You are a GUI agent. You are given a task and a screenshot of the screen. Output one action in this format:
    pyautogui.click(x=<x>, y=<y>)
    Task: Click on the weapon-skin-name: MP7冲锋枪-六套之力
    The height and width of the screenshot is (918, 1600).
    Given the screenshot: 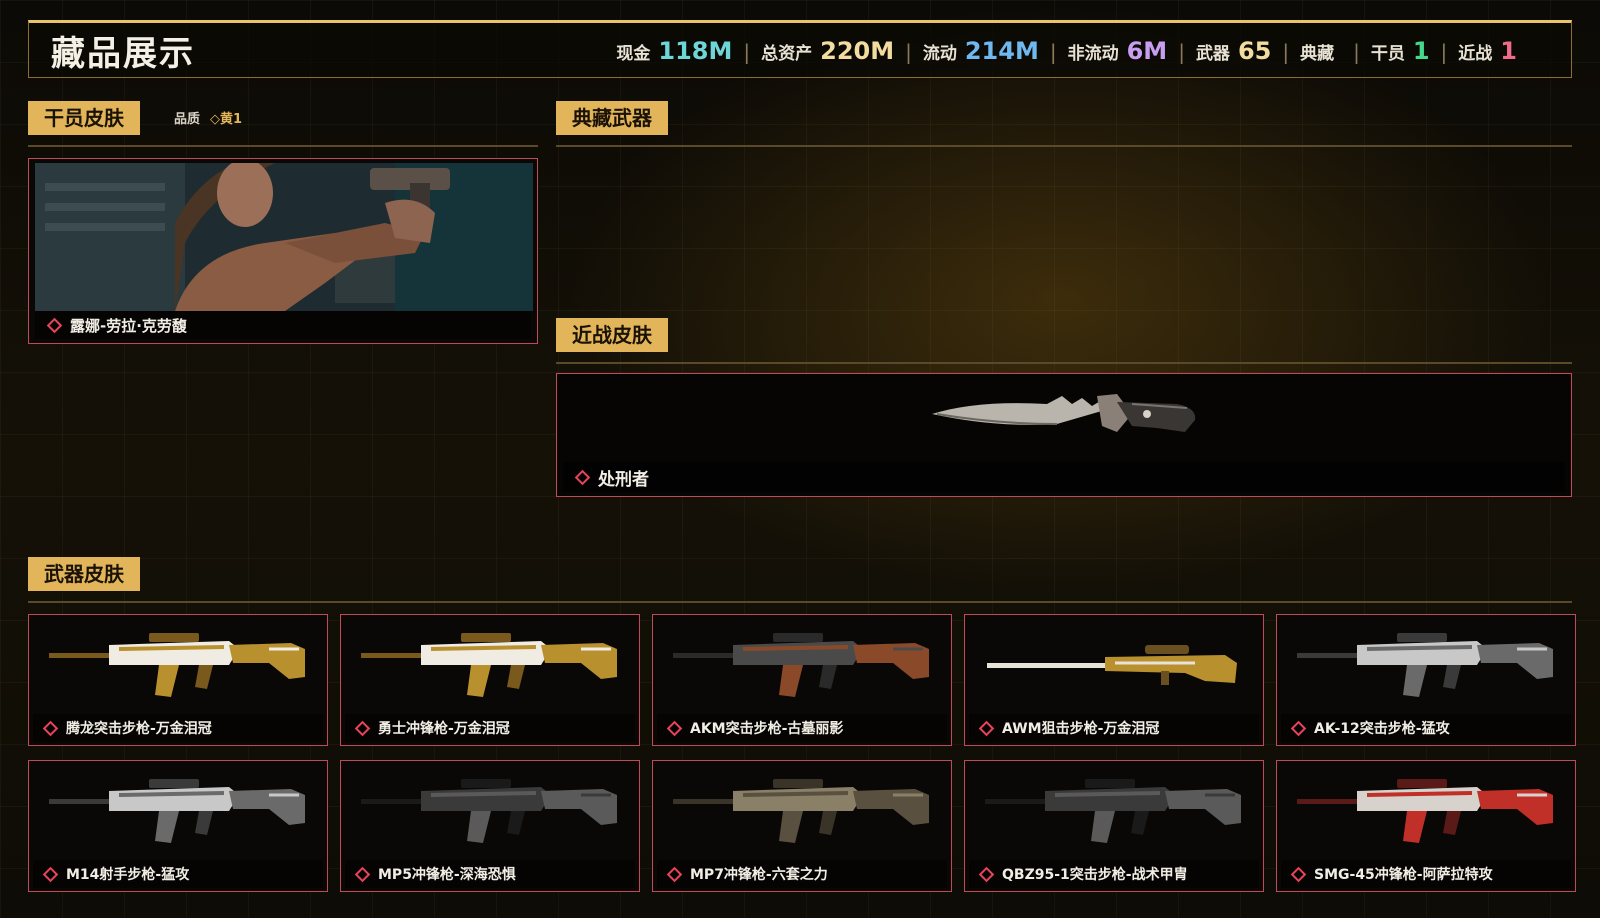 What is the action you would take?
    pyautogui.click(x=759, y=875)
    